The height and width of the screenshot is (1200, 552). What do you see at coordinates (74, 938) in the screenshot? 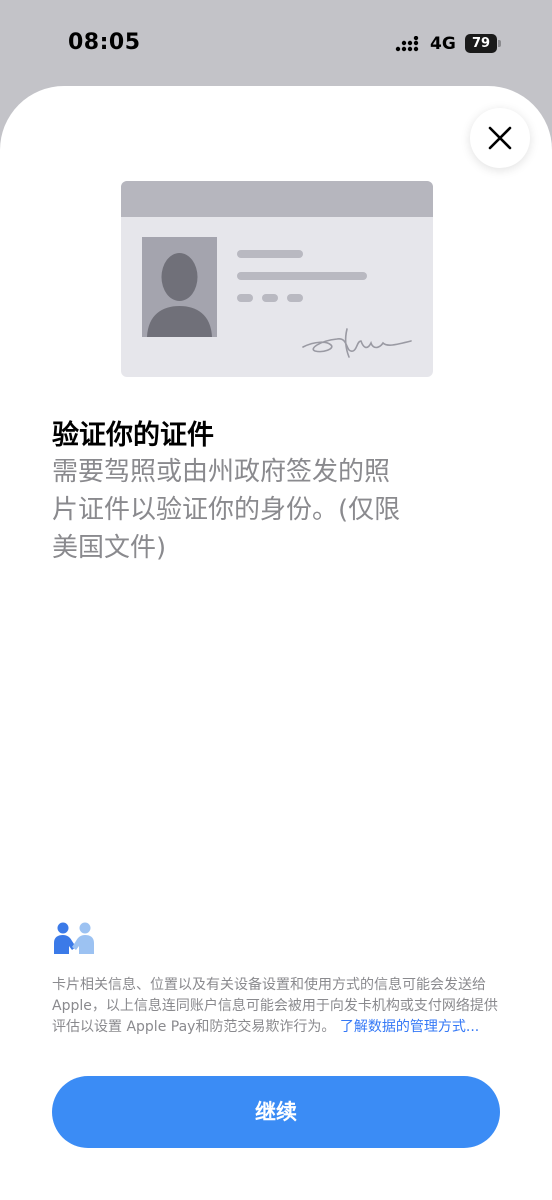
I see `handshake-privacy-icon` at bounding box center [74, 938].